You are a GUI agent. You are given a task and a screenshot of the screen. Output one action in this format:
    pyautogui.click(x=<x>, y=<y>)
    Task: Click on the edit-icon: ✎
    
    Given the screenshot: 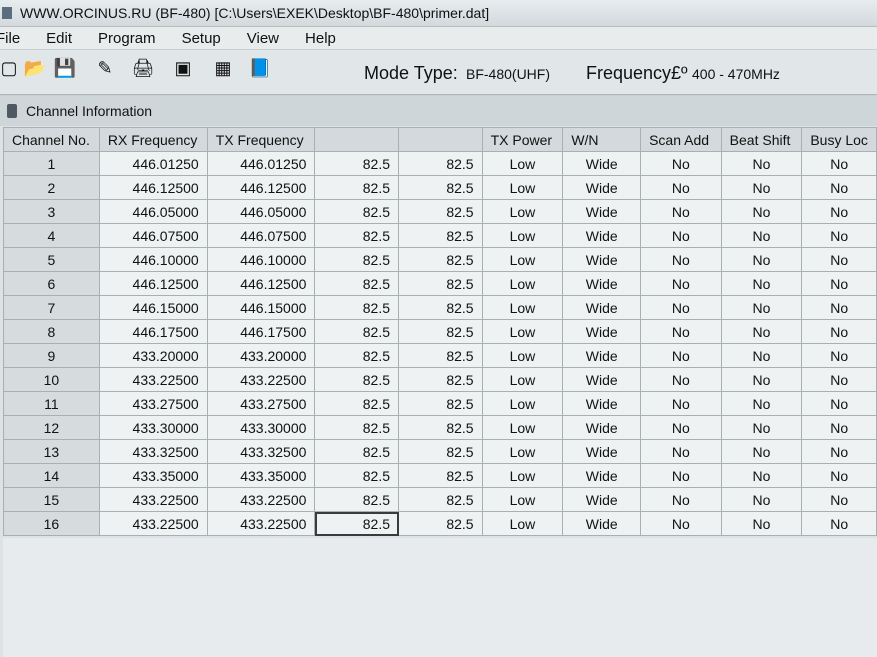 What is the action you would take?
    pyautogui.click(x=105, y=68)
    